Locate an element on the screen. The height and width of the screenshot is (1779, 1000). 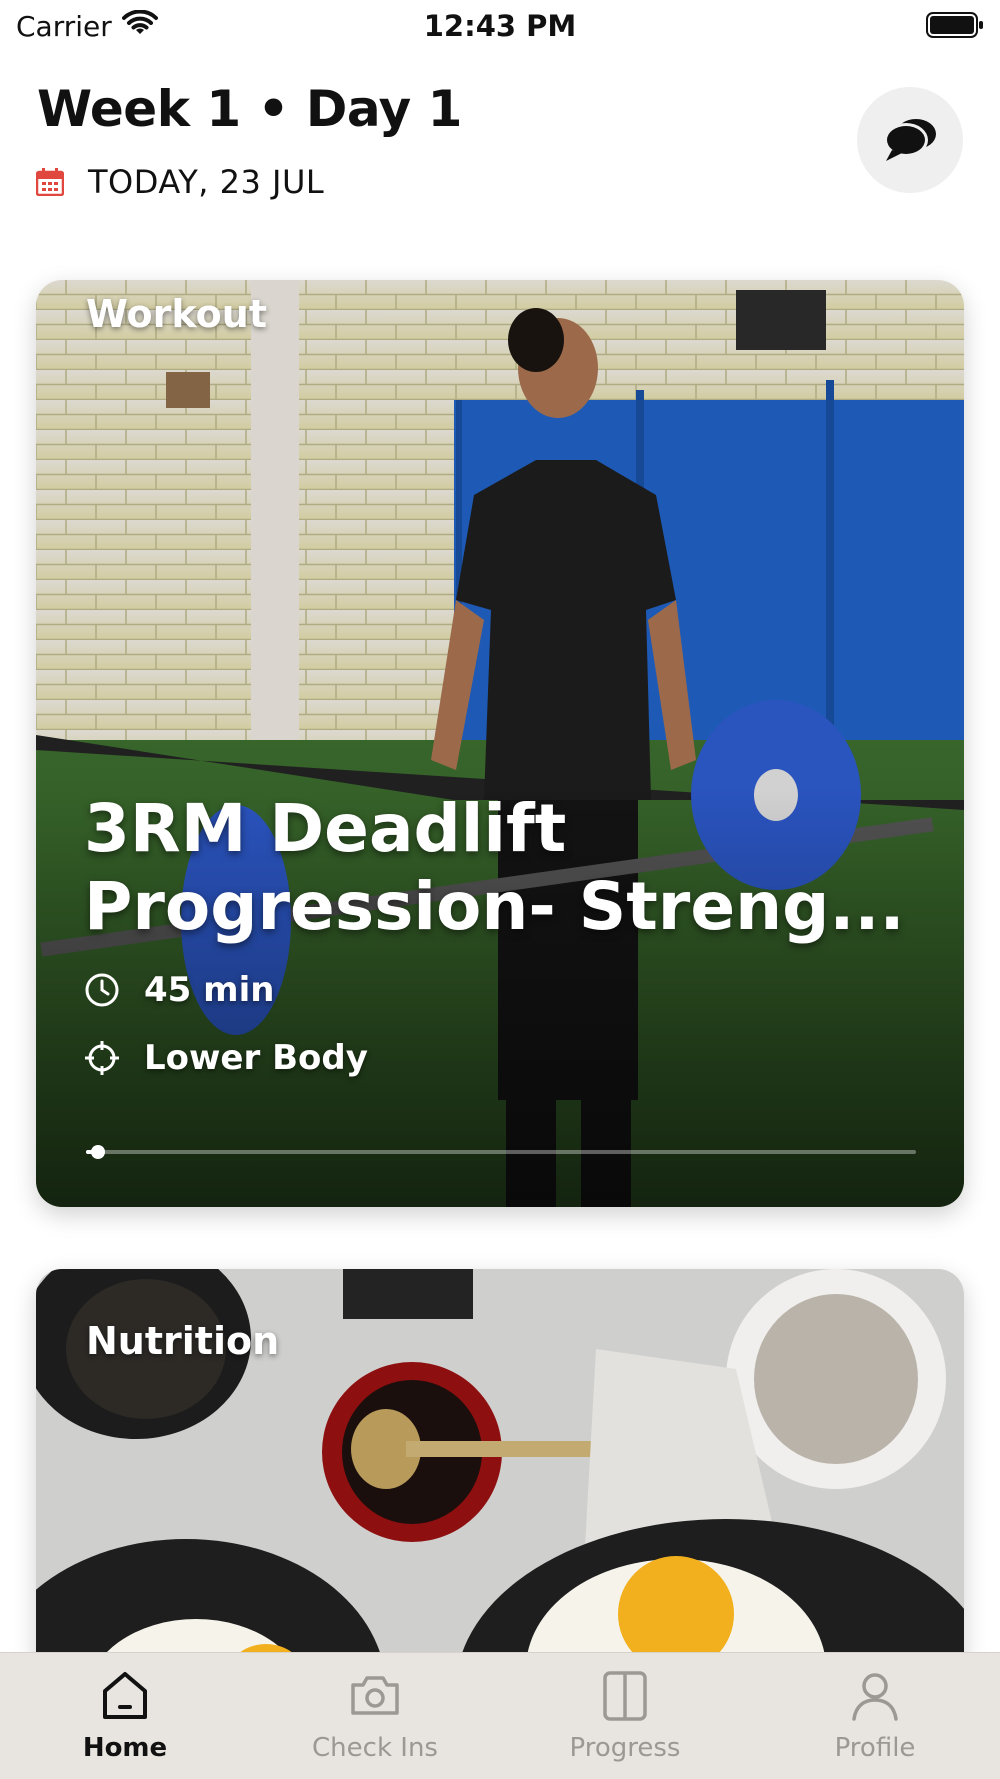
status-bar: Carrier 12:43 PM is located at coordinates (500, 25).